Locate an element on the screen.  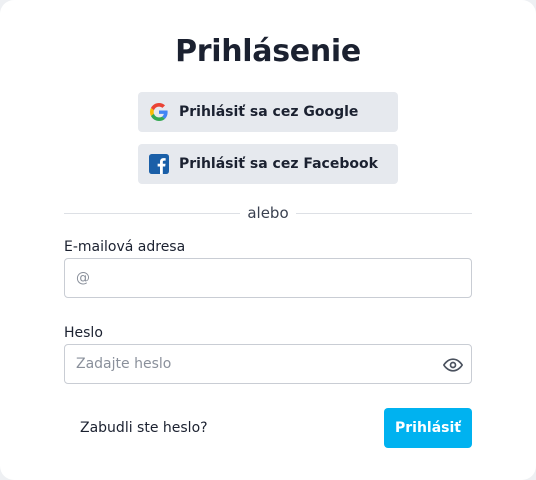
divider-line-right is located at coordinates (384, 213).